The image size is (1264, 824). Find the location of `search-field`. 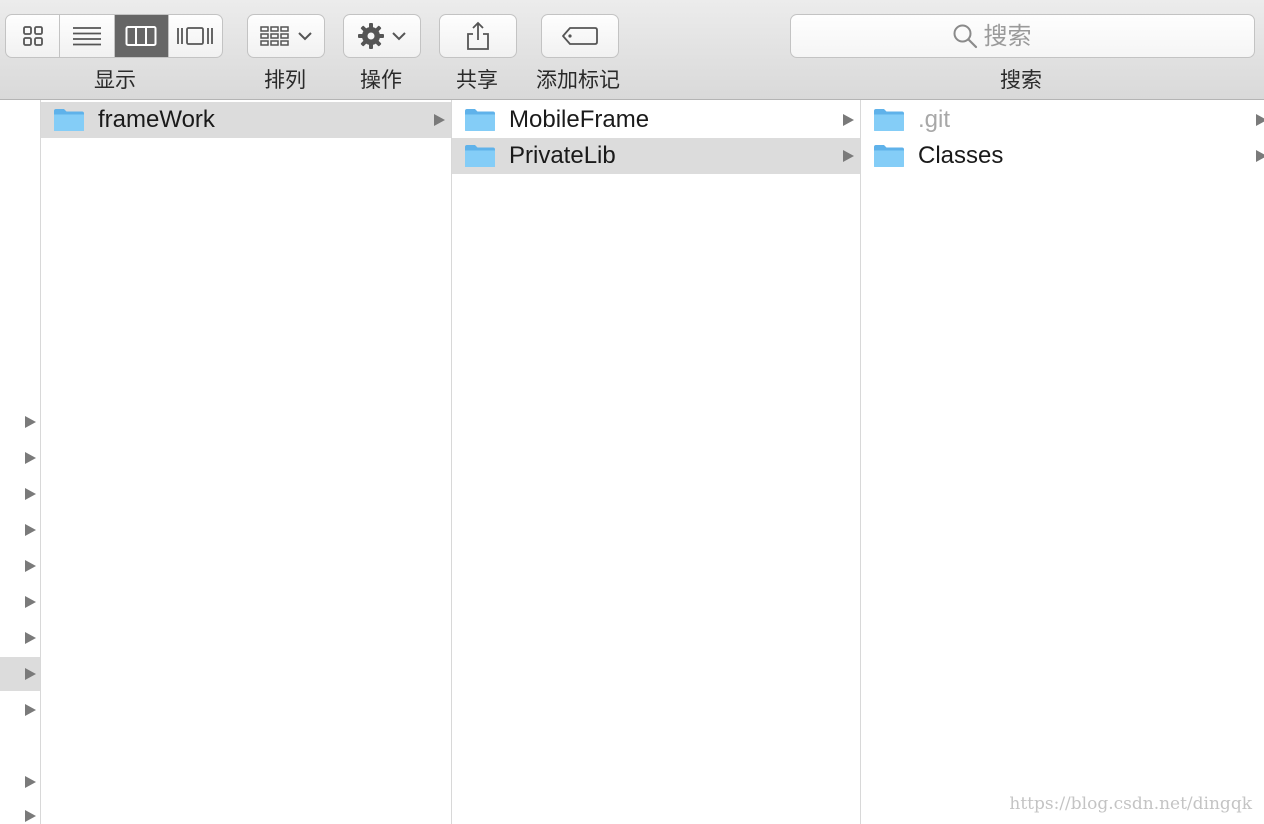

search-field is located at coordinates (1022, 36).